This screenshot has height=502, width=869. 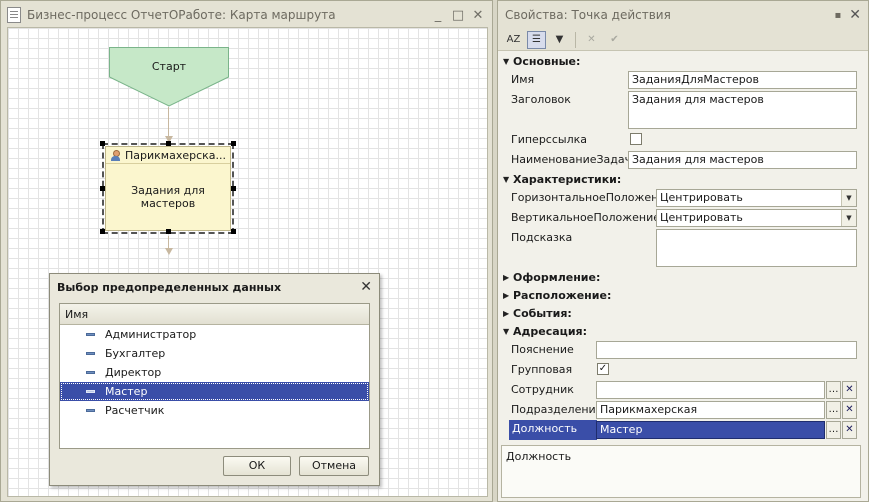 I want to click on sort-alphabetical-button: AZ, so click(x=513, y=40).